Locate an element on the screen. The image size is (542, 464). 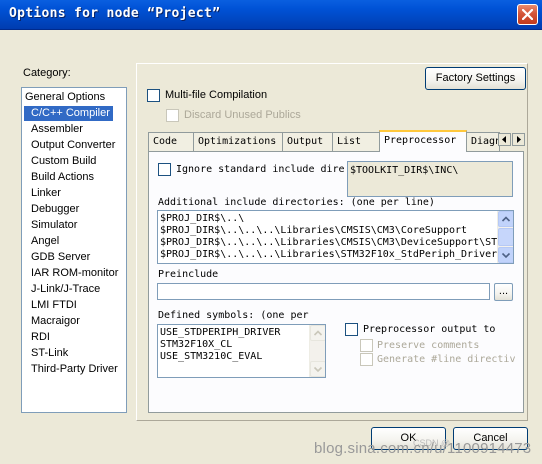
category-item: RDI is located at coordinates (38, 337).